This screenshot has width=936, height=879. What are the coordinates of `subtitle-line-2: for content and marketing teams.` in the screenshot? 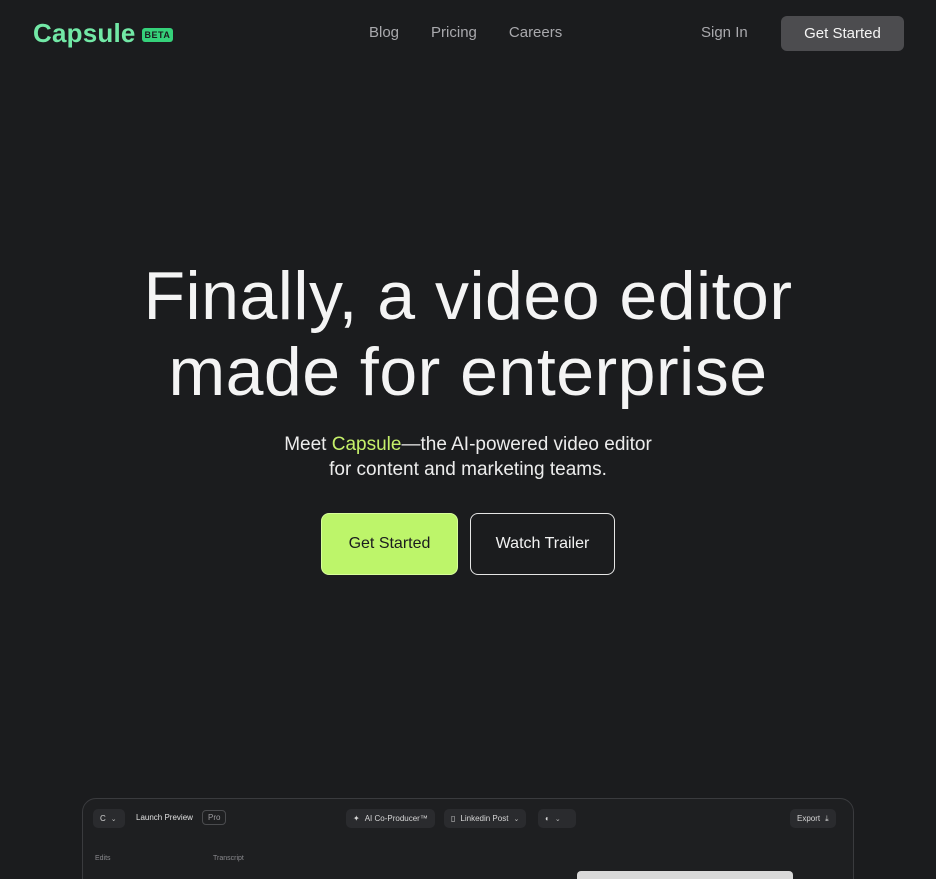 It's located at (468, 469).